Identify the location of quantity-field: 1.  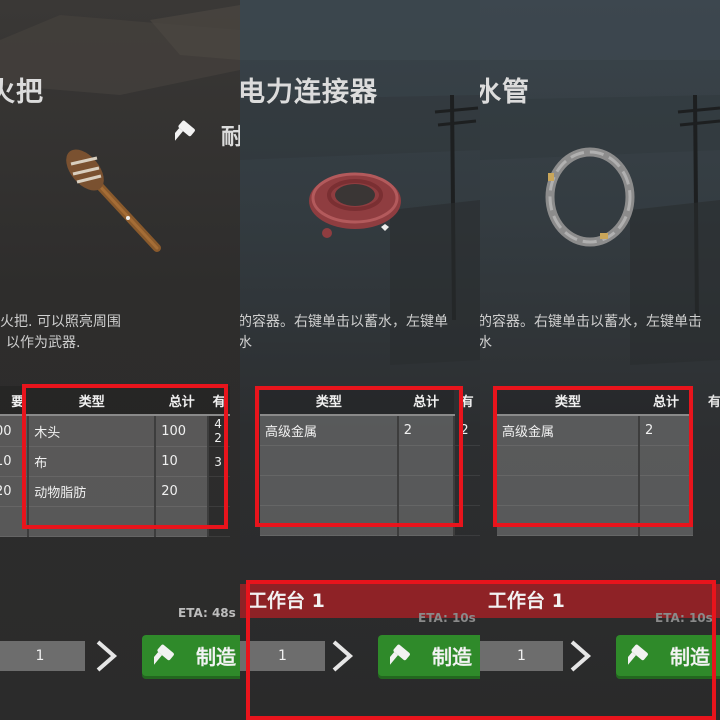
(42, 656).